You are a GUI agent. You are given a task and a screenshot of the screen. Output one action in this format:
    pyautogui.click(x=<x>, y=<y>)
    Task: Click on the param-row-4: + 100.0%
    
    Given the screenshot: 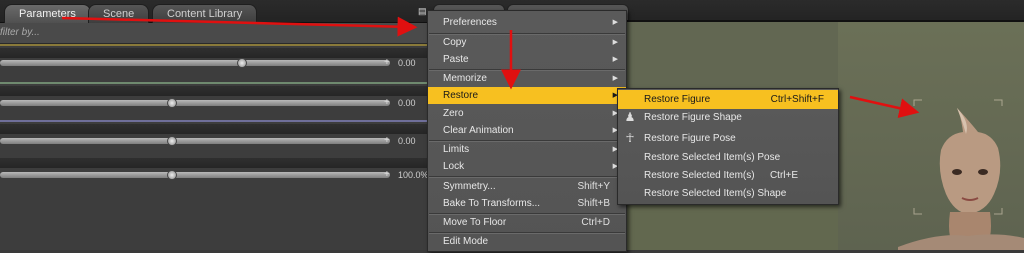 What is the action you would take?
    pyautogui.click(x=215, y=169)
    